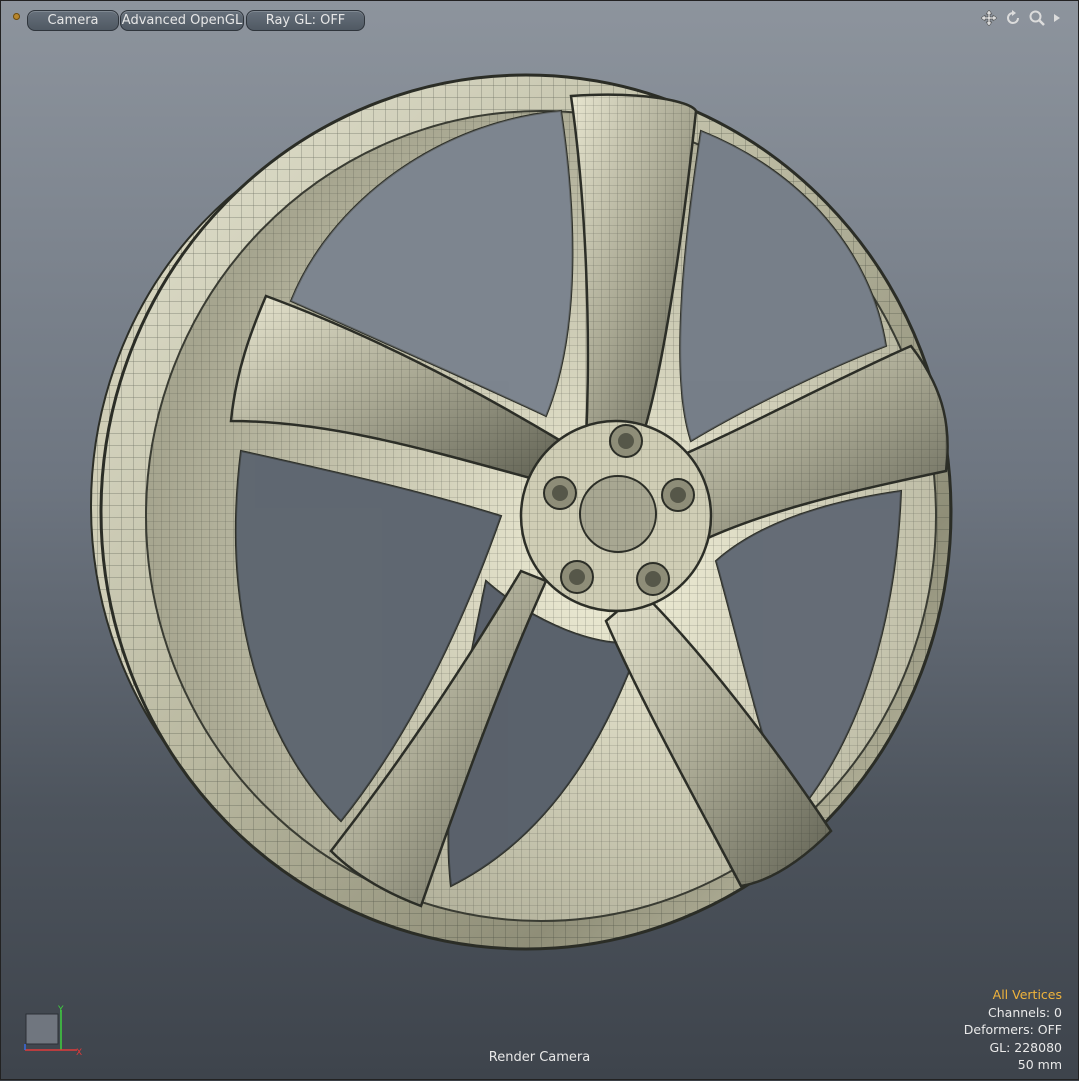 This screenshot has width=1079, height=1081. What do you see at coordinates (1025, 1047) in the screenshot?
I see `gl-count-label: GL: 228080` at bounding box center [1025, 1047].